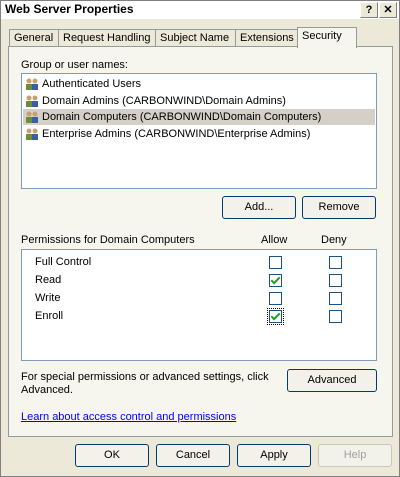 This screenshot has height=477, width=400. Describe the element at coordinates (107, 38) in the screenshot. I see `tab-request-handling: Request Handling` at that location.